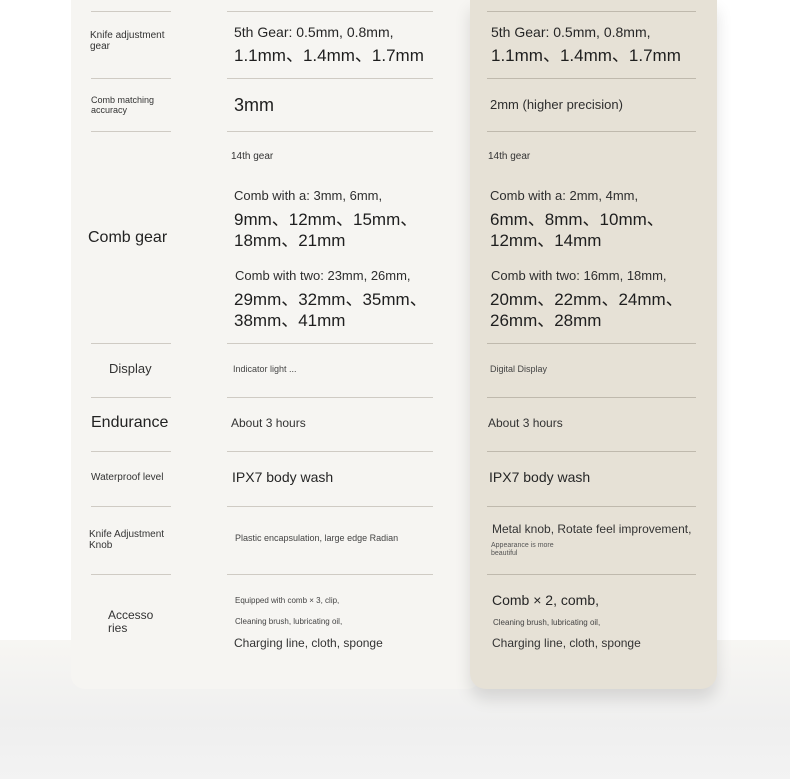  Describe the element at coordinates (290, 240) in the screenshot. I see `comb-gear-left-a3: 18mm、21mm` at that location.